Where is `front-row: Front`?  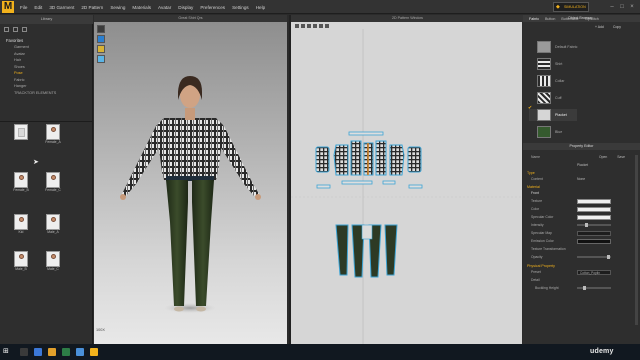 front-row: Front is located at coordinates (581, 193).